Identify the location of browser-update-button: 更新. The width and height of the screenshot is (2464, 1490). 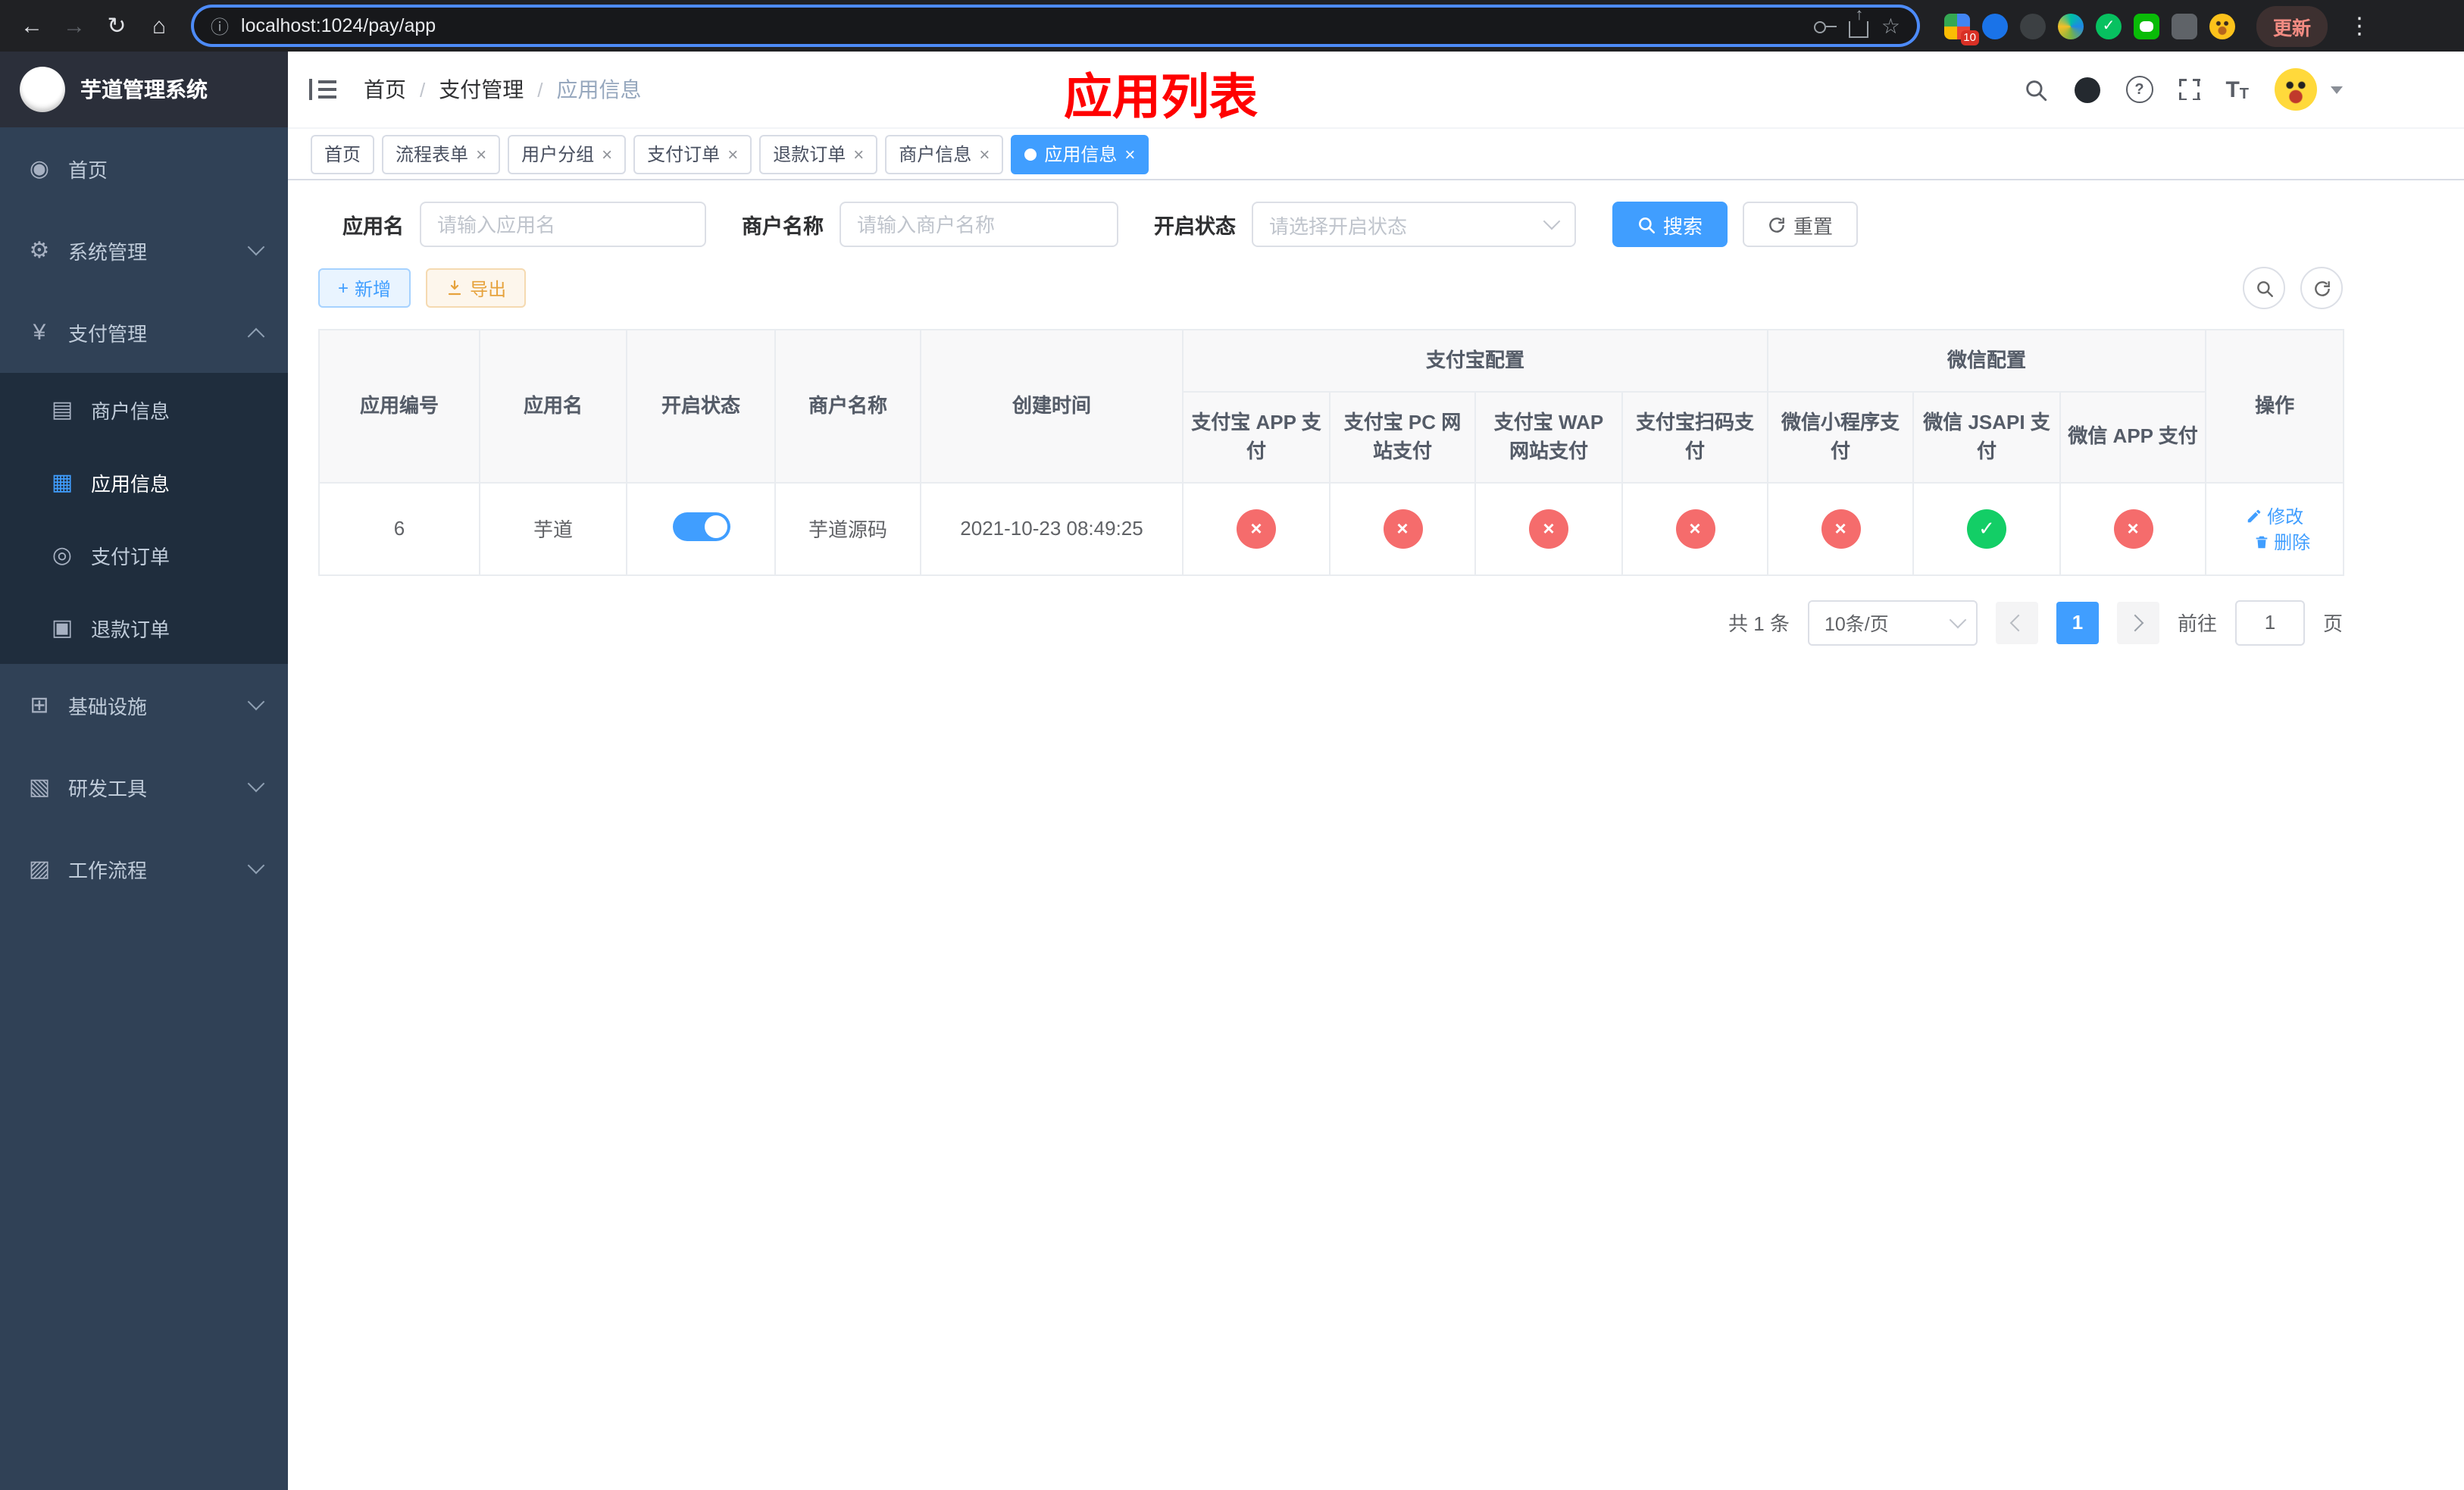
(2292, 26).